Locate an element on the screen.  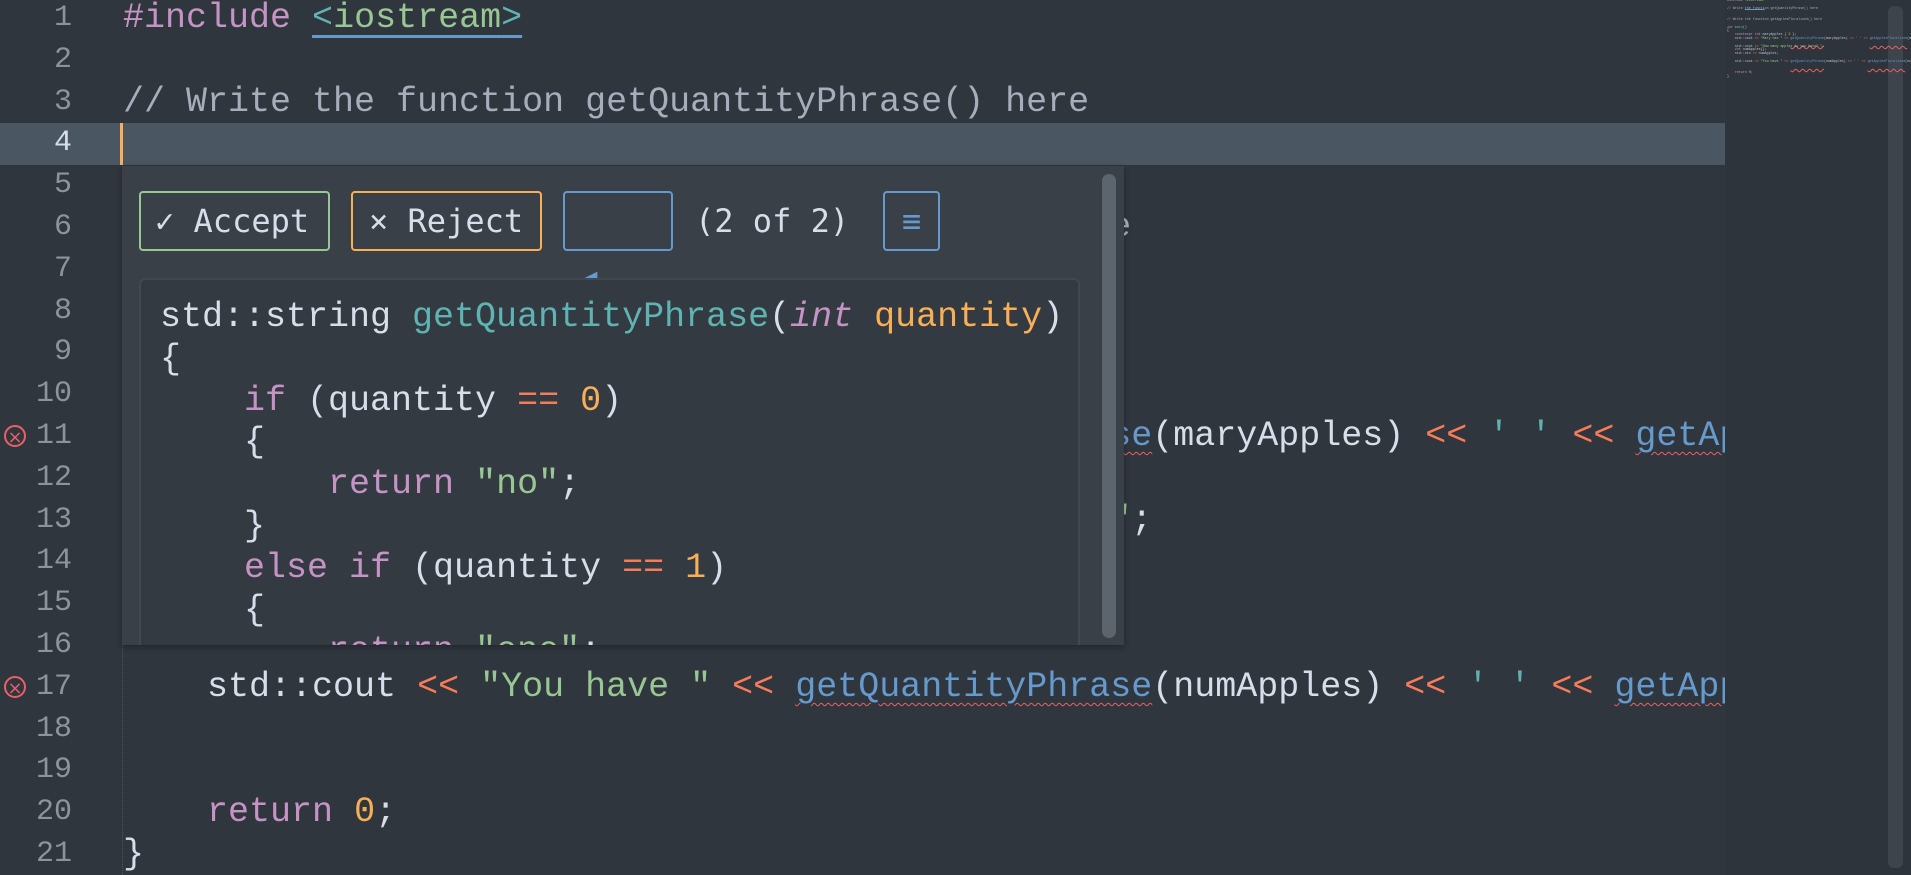
line-number: 7 is located at coordinates (62, 268).